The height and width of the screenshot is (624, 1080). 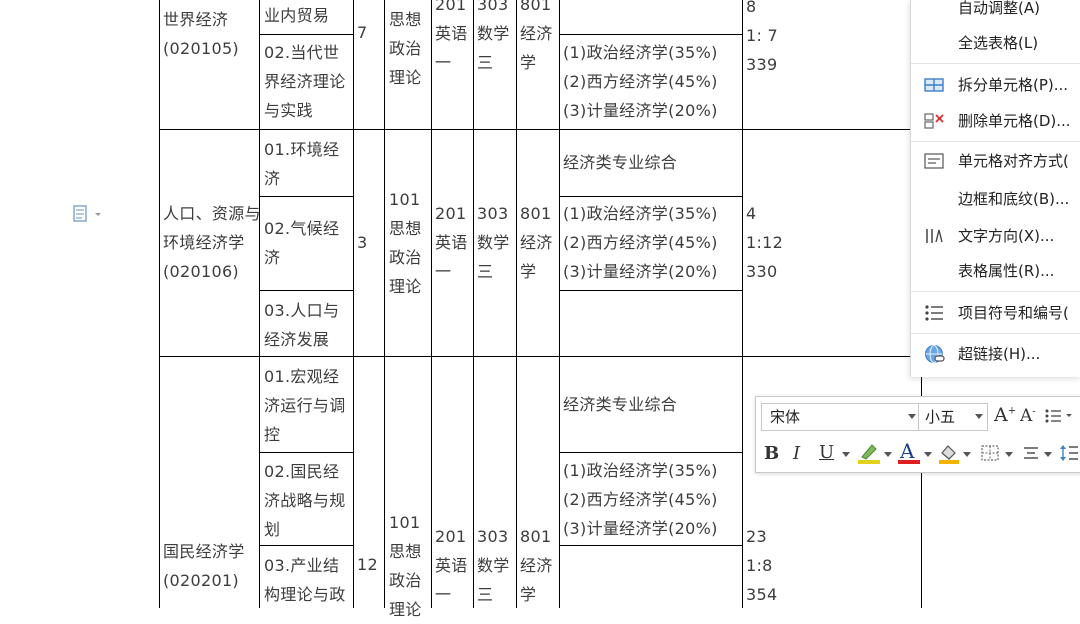 What do you see at coordinates (995, 13) in the screenshot?
I see `menu-item-autofit: 自动调整(A)` at bounding box center [995, 13].